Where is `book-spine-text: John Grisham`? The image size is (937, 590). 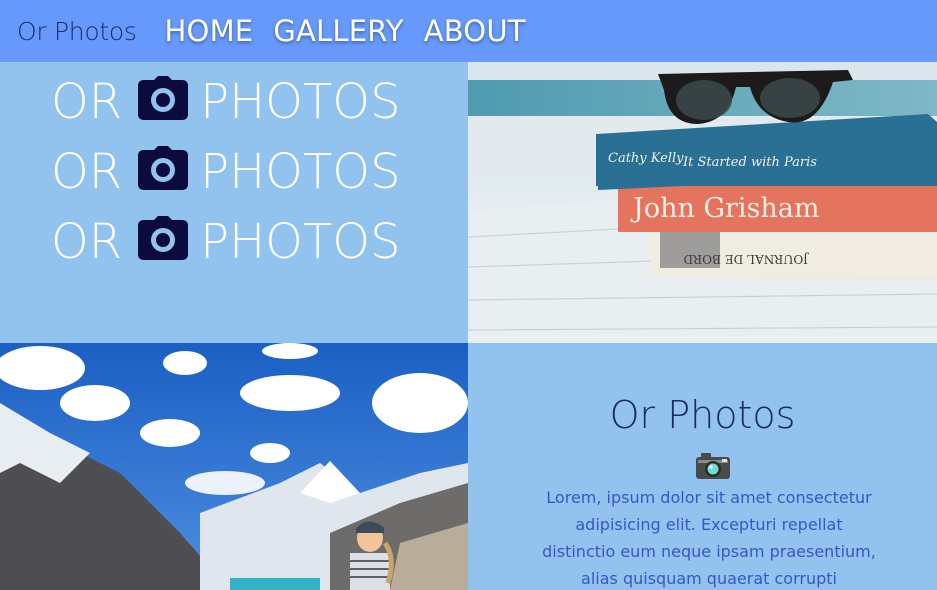 book-spine-text: John Grisham is located at coordinates (725, 208).